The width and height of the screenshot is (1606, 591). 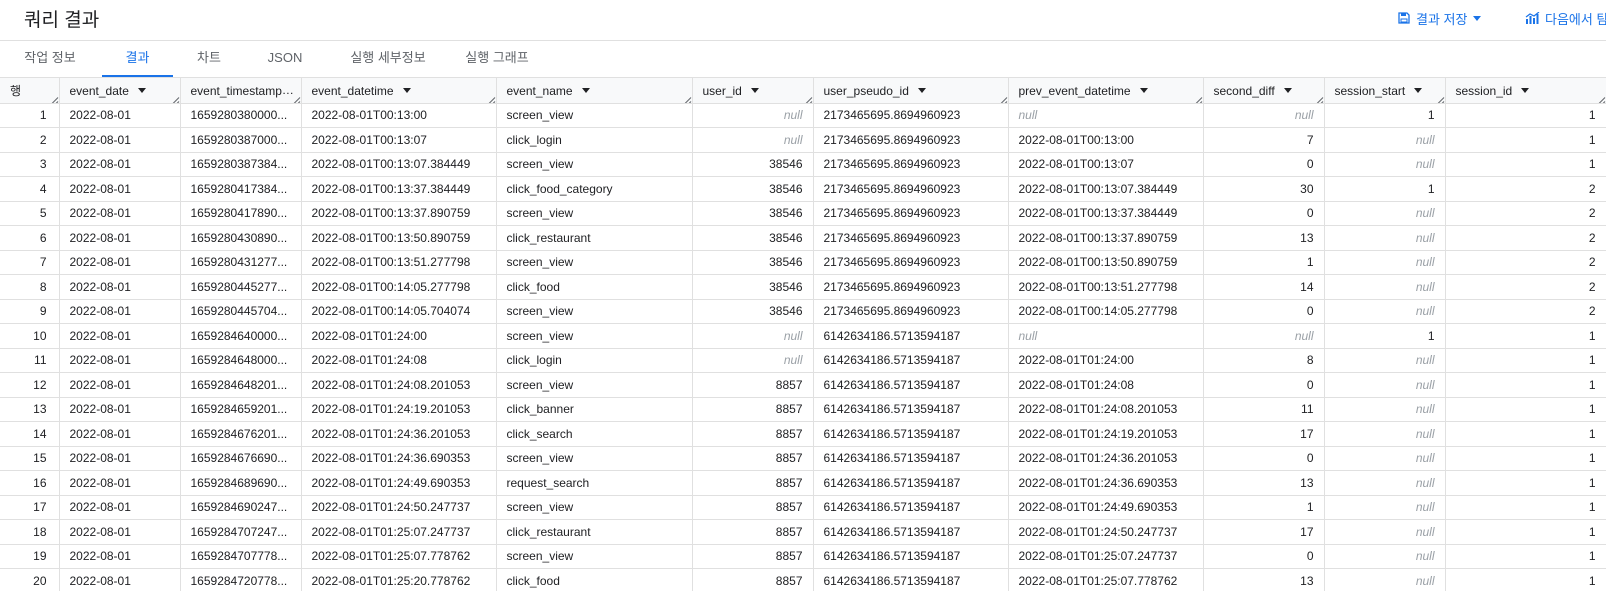 What do you see at coordinates (1106, 91) in the screenshot?
I see `column-header-prev-event-datetime: prev_event_datetime` at bounding box center [1106, 91].